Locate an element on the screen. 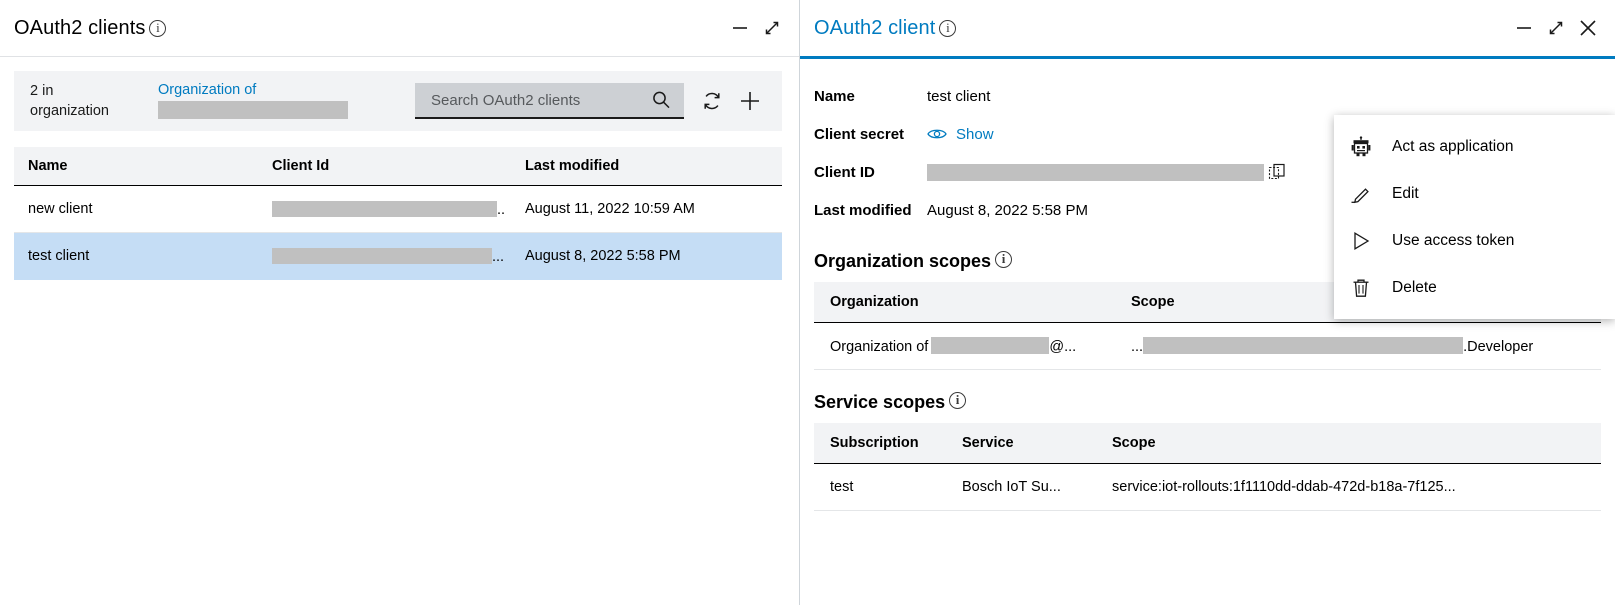  organization-name-redacted is located at coordinates (253, 109).